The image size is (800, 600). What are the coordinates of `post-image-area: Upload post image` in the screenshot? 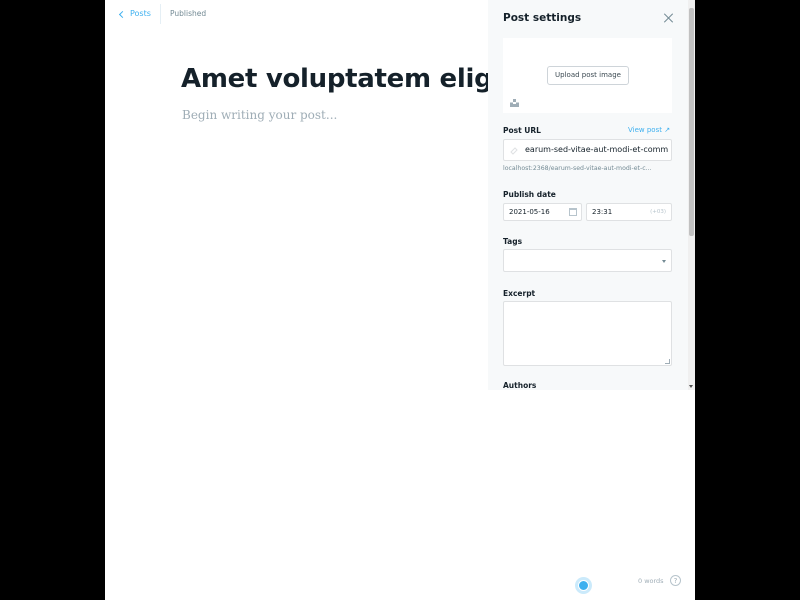 It's located at (587, 75).